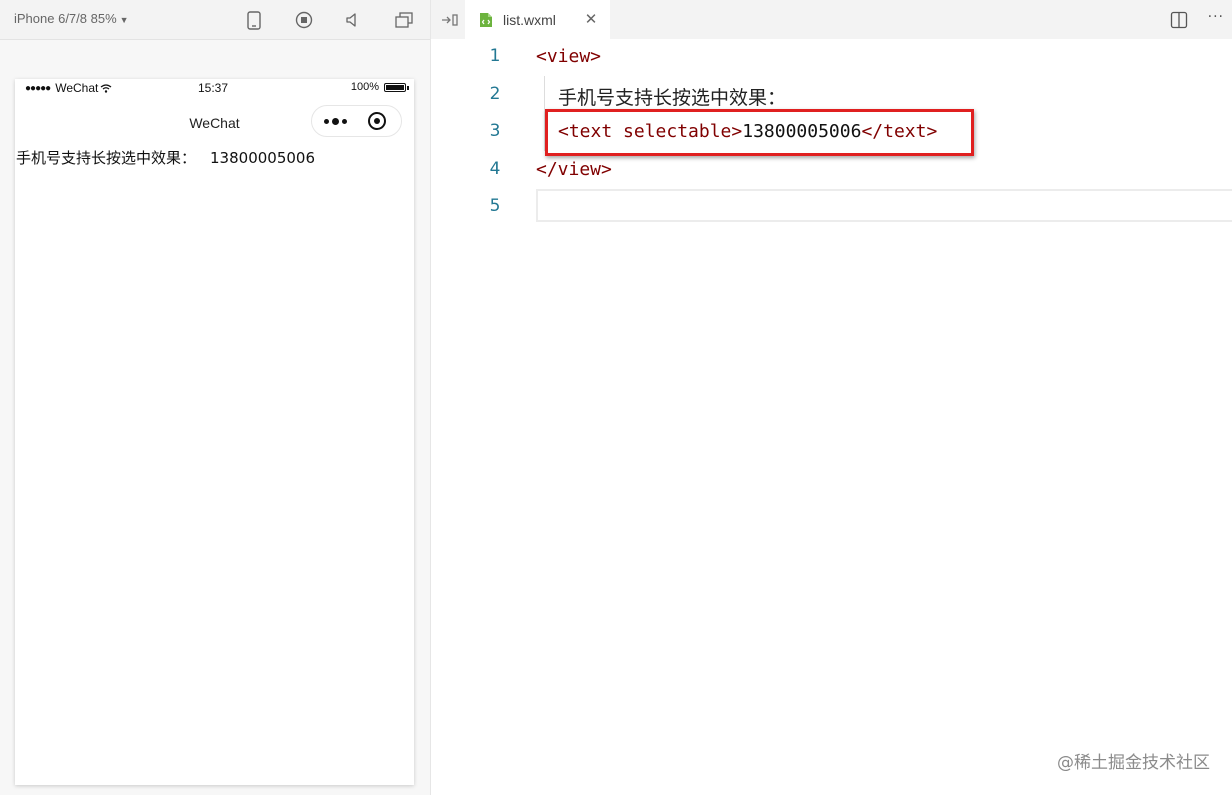 This screenshot has width=1232, height=795. I want to click on code-text: <view>, so click(569, 56).